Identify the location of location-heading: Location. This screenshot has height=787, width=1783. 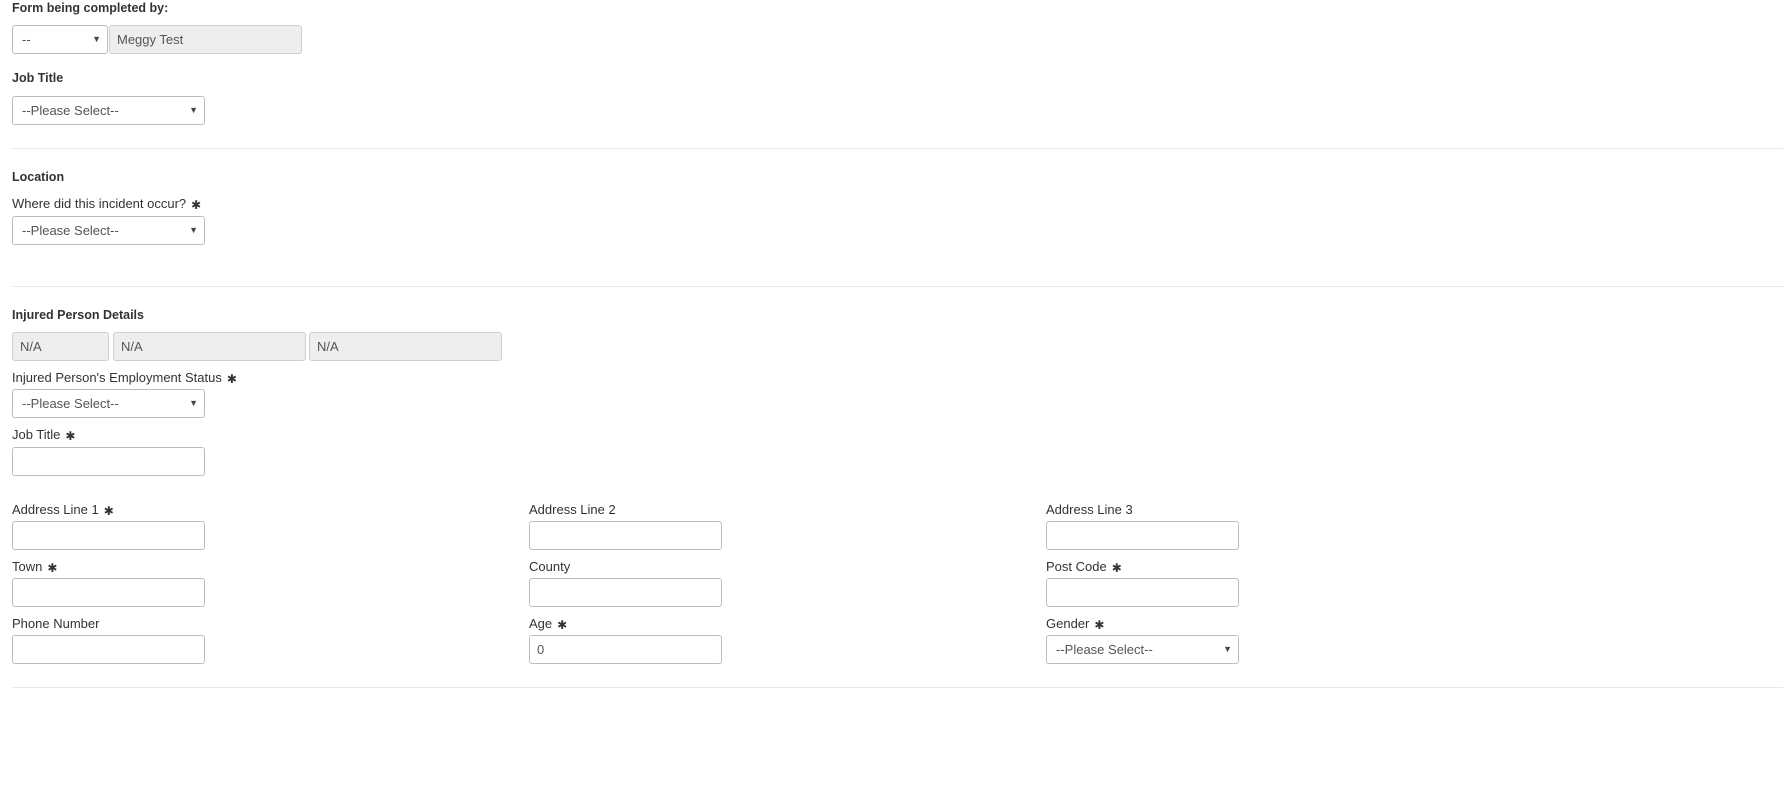
(38, 177).